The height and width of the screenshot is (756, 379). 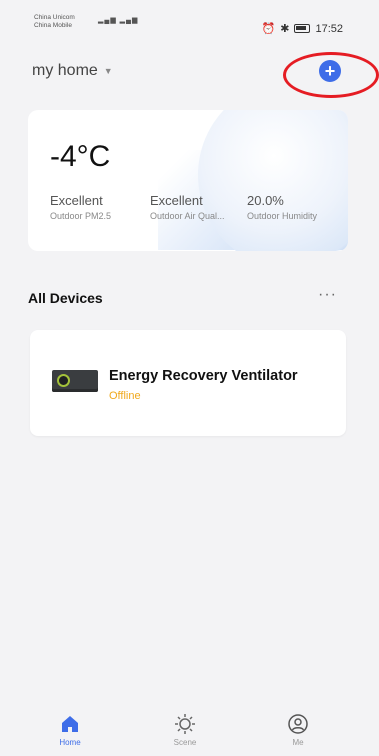 What do you see at coordinates (268, 29) in the screenshot?
I see `alarm-icon: ⏰` at bounding box center [268, 29].